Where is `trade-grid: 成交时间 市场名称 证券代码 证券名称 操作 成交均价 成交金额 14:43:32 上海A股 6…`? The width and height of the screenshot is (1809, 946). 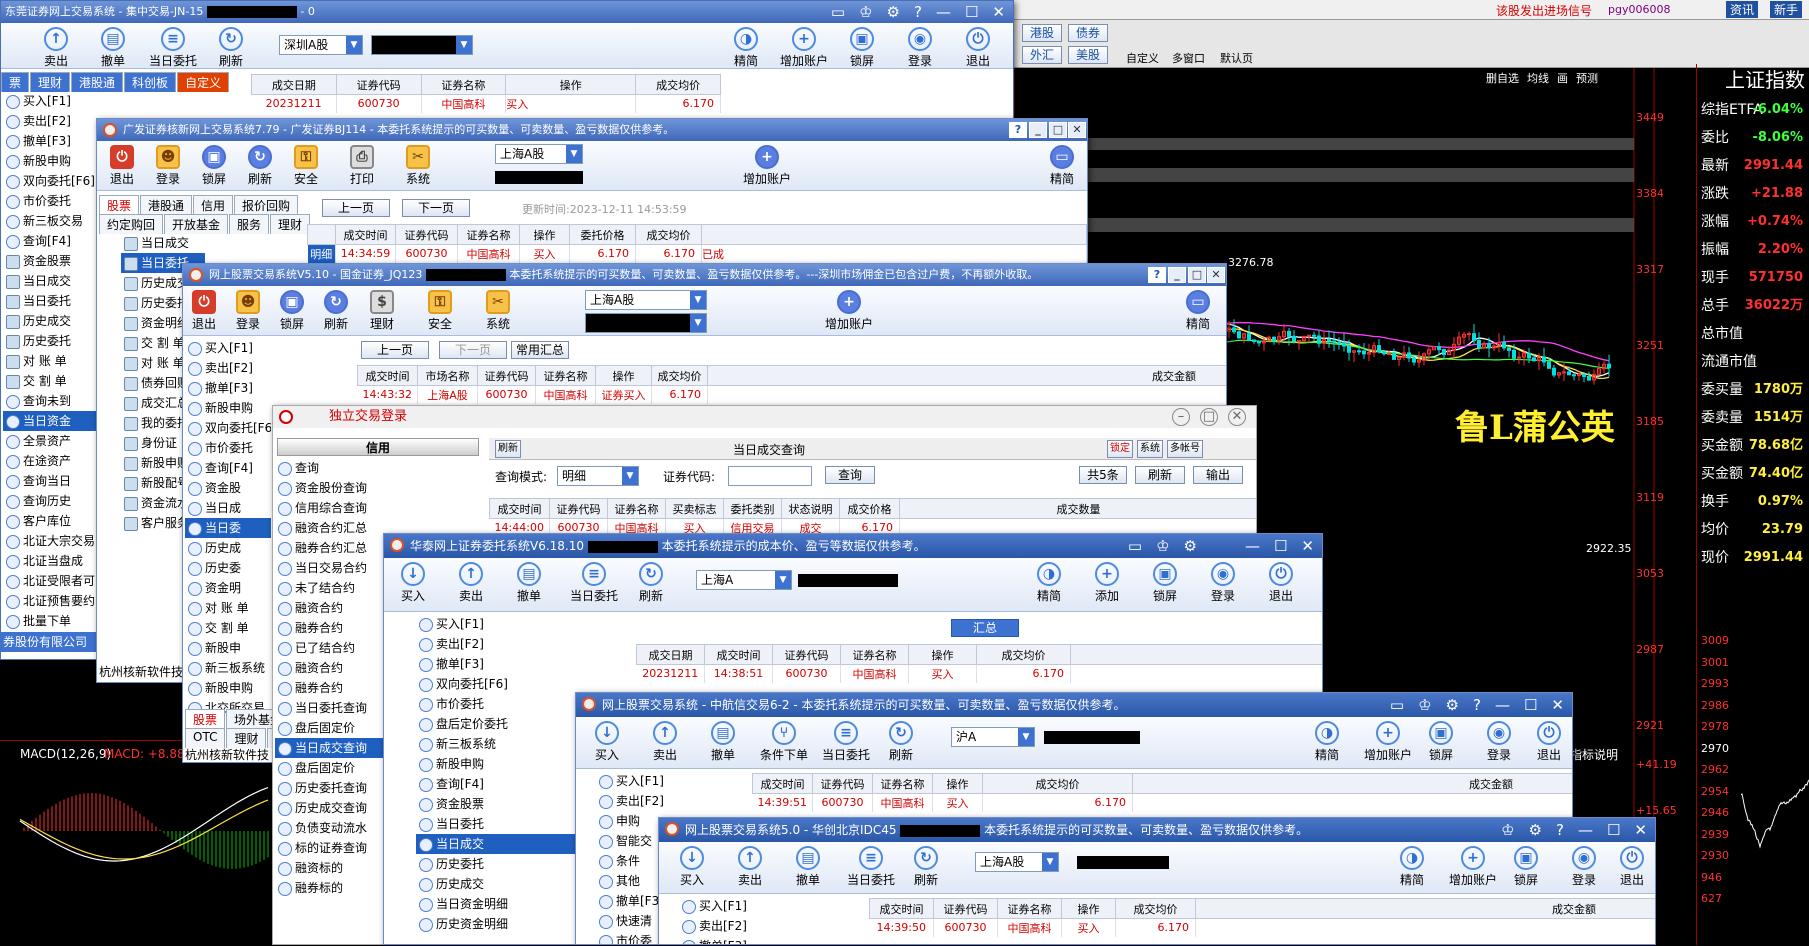 trade-grid: 成交时间 市场名称 证券代码 证券名称 操作 成交均价 成交金额 14:43:32 上海A股 6… is located at coordinates (791, 384).